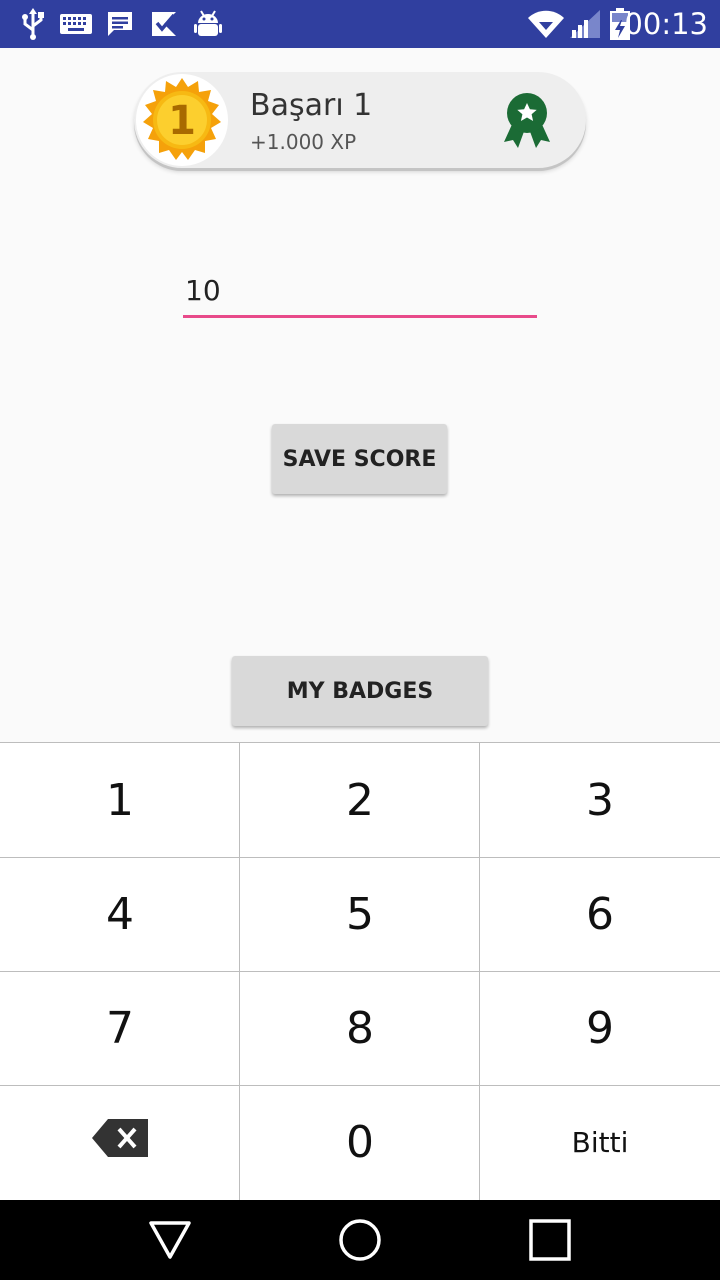 This screenshot has width=720, height=1280. What do you see at coordinates (120, 24) in the screenshot?
I see `message-icon` at bounding box center [120, 24].